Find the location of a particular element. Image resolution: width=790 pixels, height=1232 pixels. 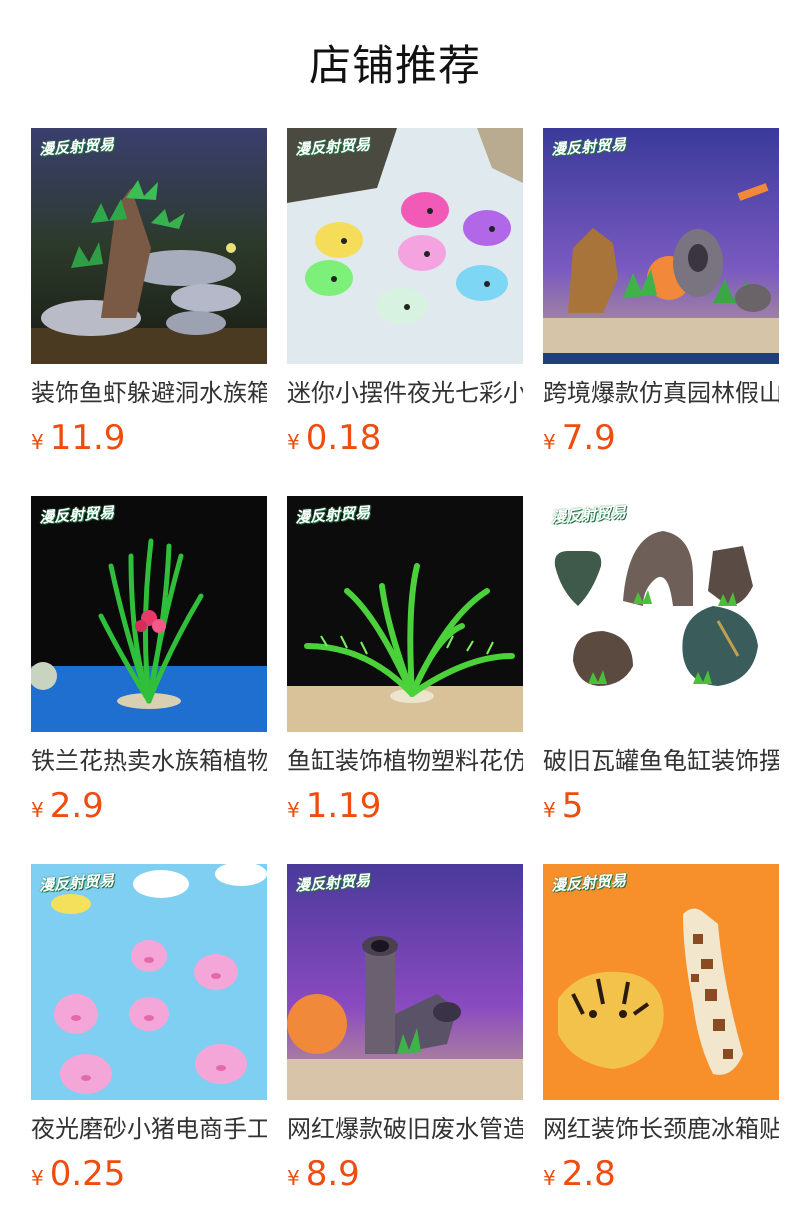

product-card: 漫反射贸易 铁兰花热卖水族箱植物装饰 ¥2.9 is located at coordinates (149, 680).